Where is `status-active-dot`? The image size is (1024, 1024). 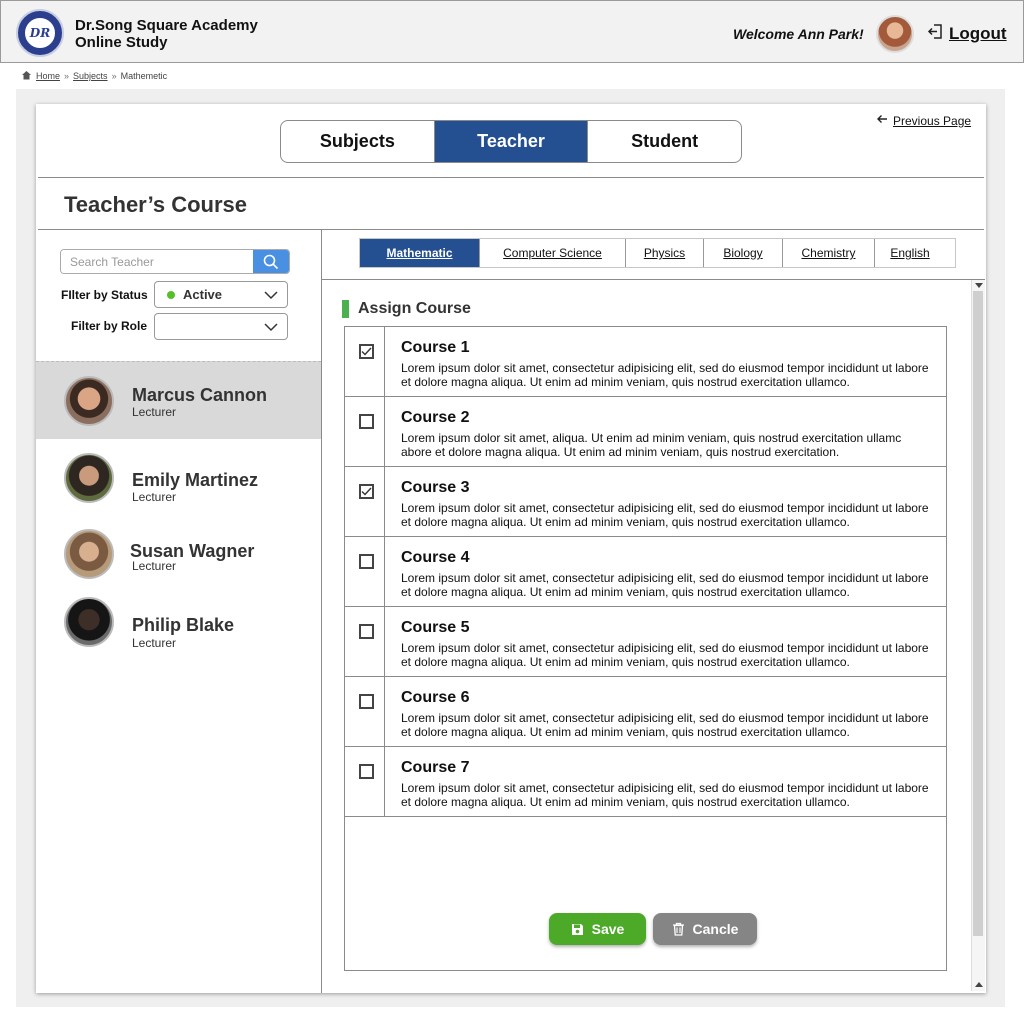 status-active-dot is located at coordinates (171, 294).